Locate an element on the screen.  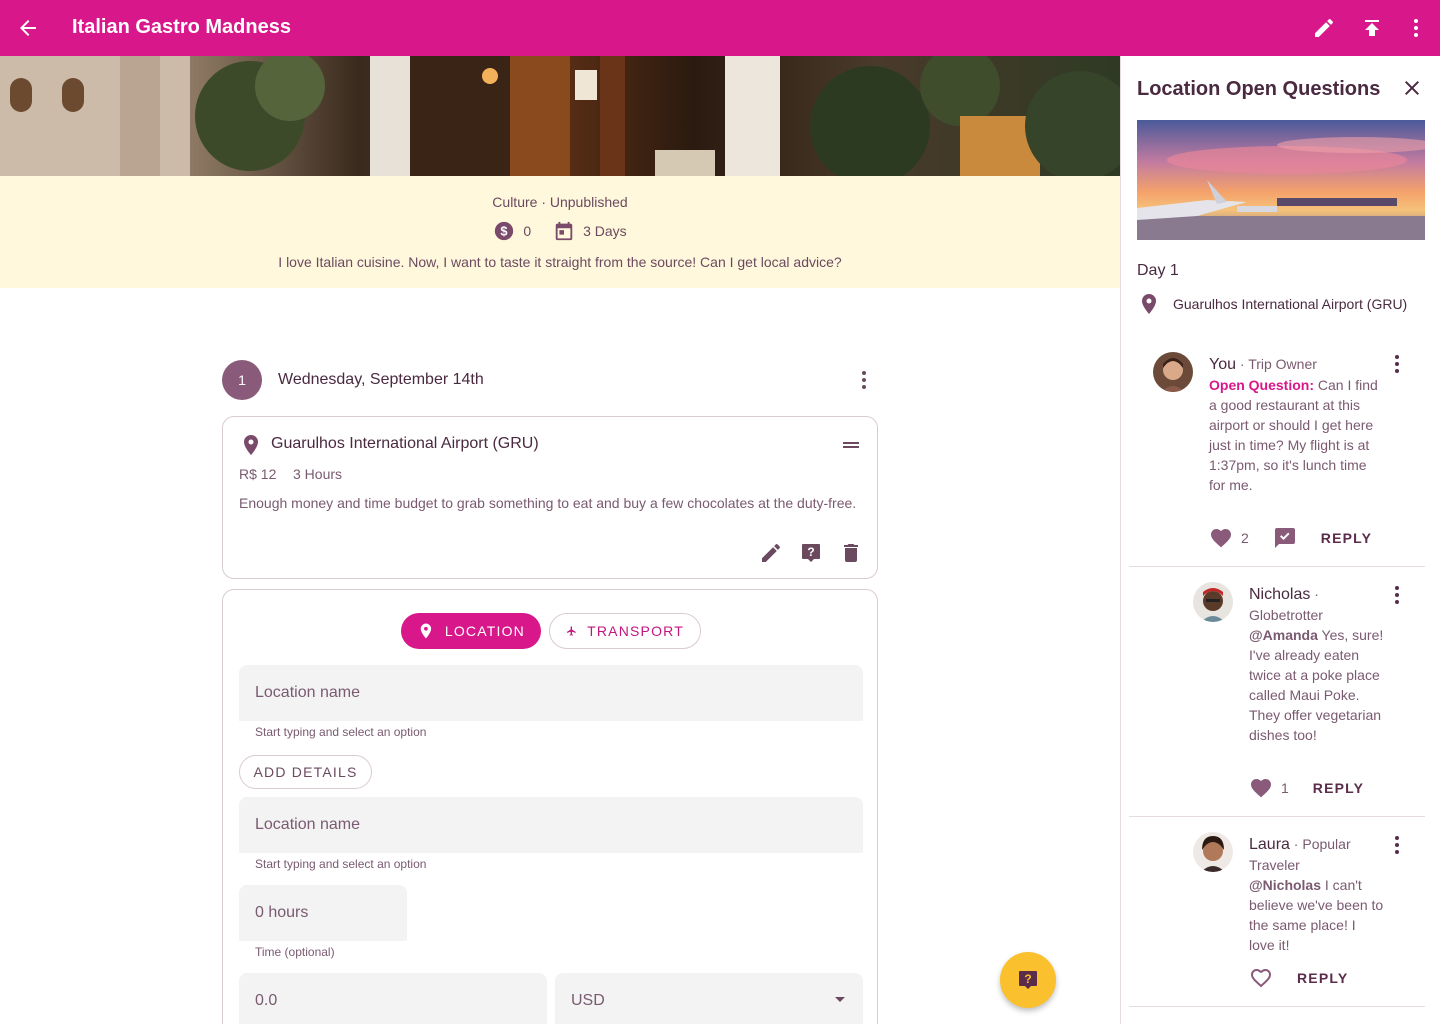
time-value: 0 hours is located at coordinates (282, 912).